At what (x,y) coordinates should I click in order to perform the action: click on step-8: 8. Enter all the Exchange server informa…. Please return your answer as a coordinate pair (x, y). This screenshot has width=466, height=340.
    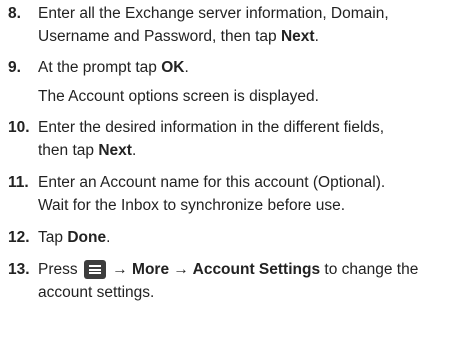
    Looking at the image, I should click on (234, 25).